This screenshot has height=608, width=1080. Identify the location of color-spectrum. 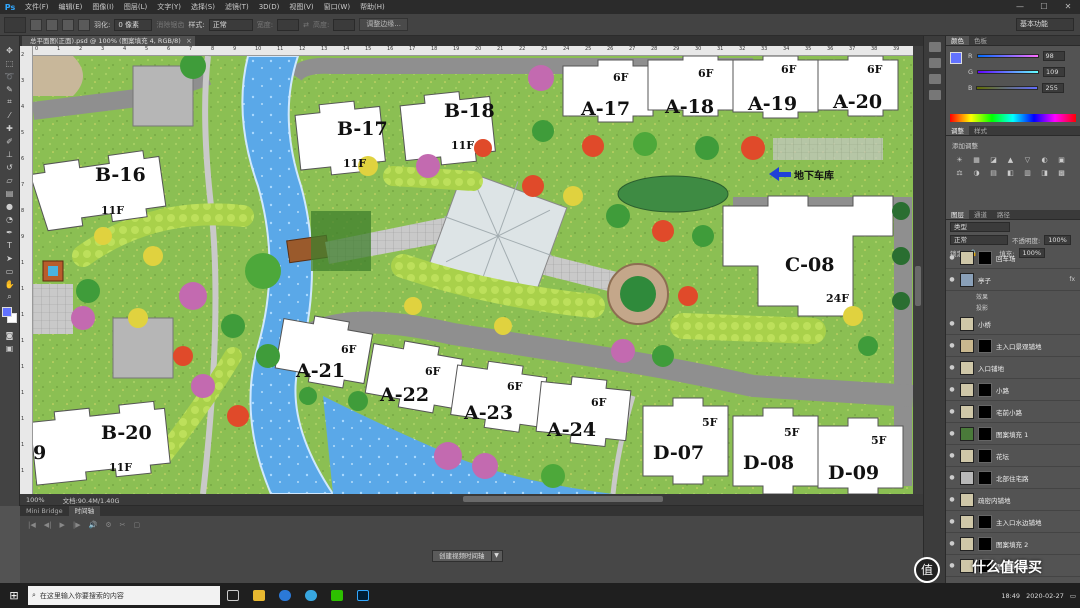
(1013, 118).